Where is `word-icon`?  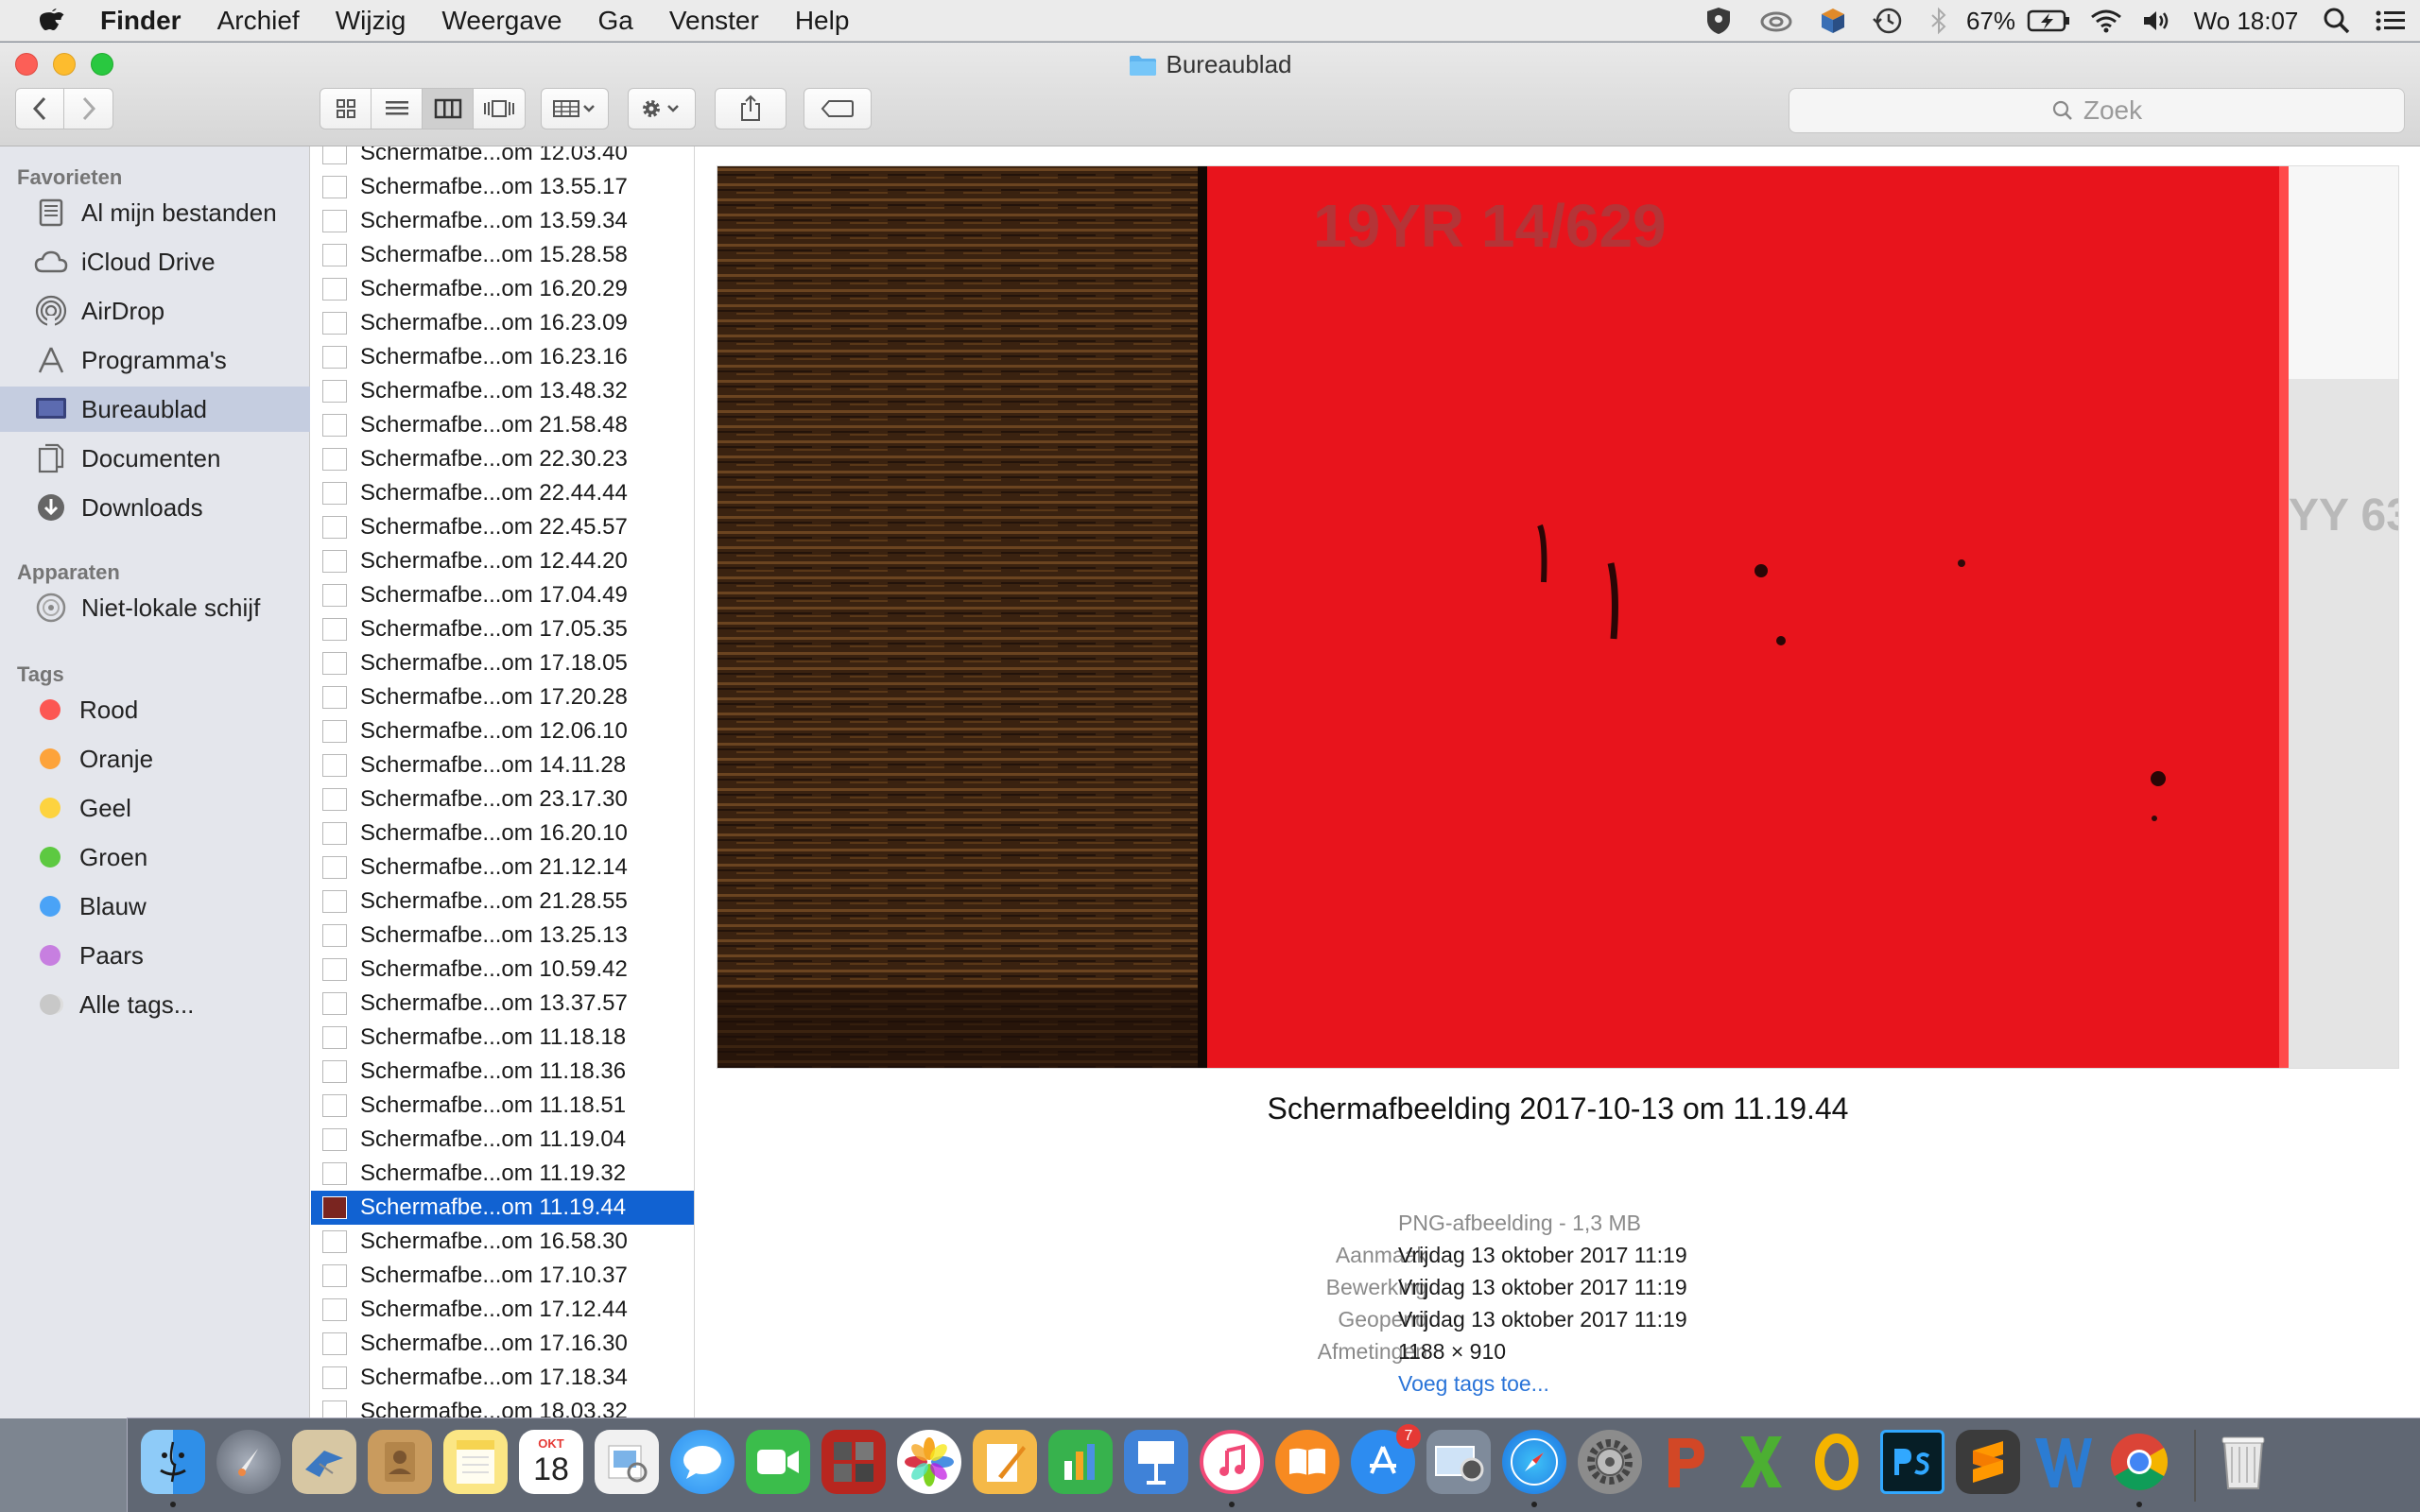
word-icon is located at coordinates (2063, 1462).